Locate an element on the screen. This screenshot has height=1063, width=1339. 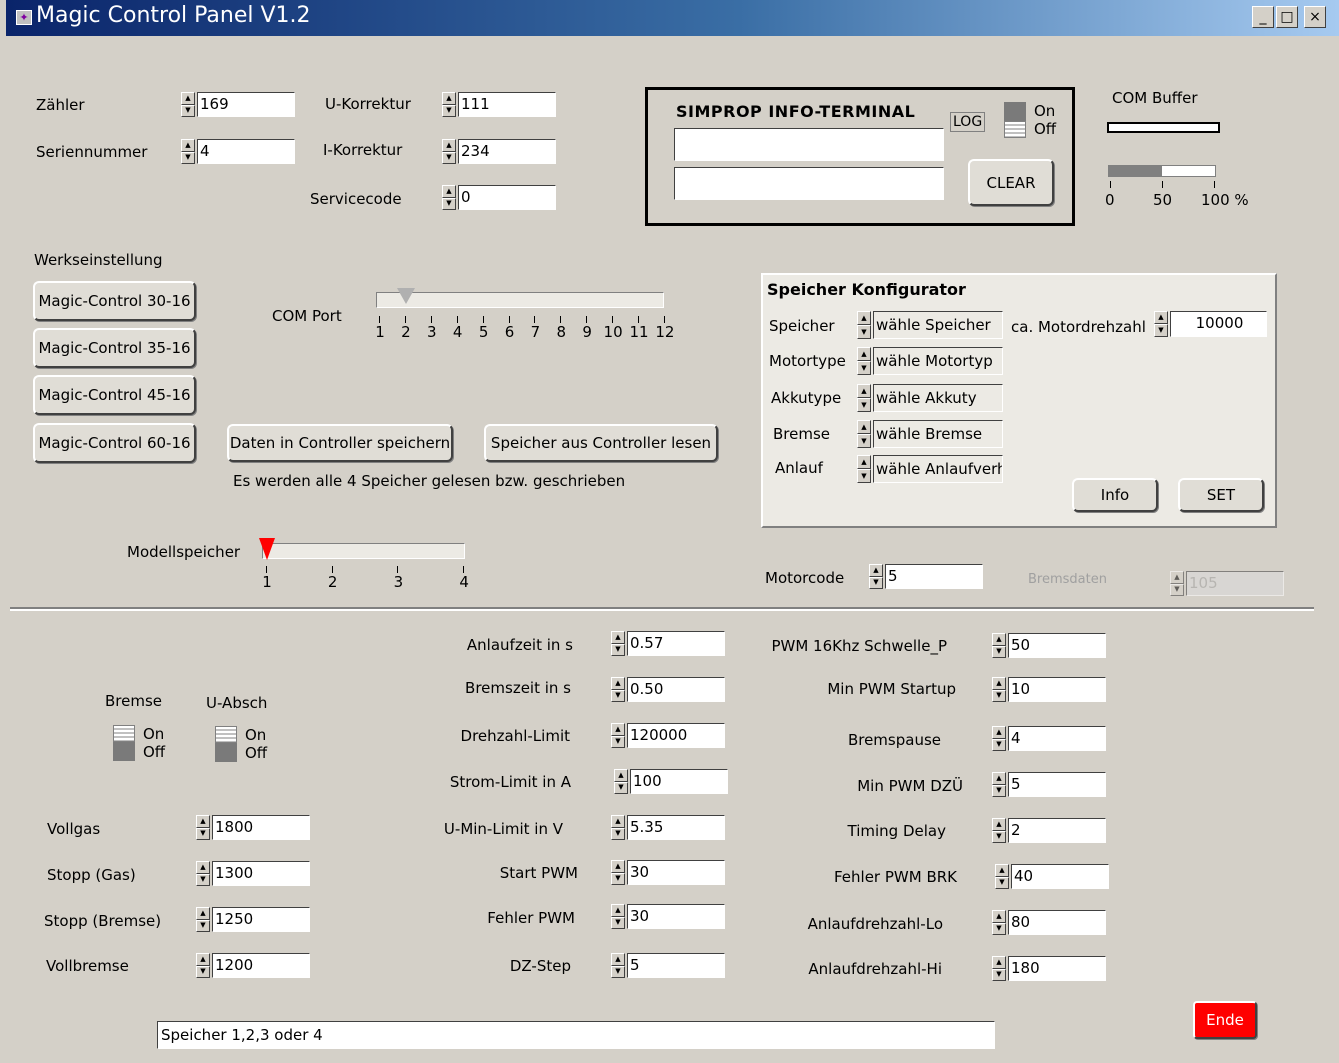
bremszeit-field: 0.50 is located at coordinates (676, 689).